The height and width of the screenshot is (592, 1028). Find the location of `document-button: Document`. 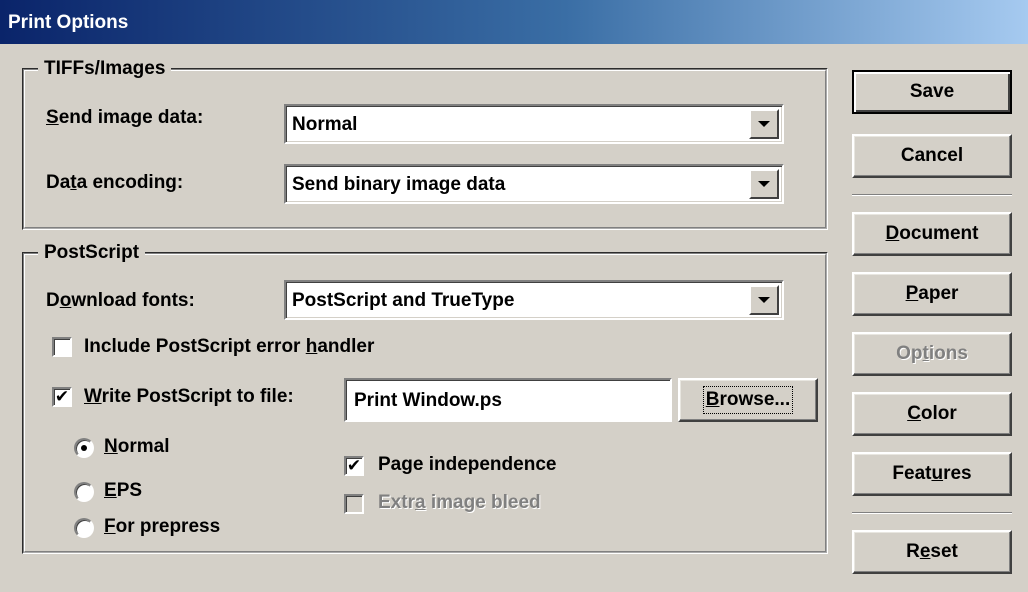

document-button: Document is located at coordinates (932, 234).